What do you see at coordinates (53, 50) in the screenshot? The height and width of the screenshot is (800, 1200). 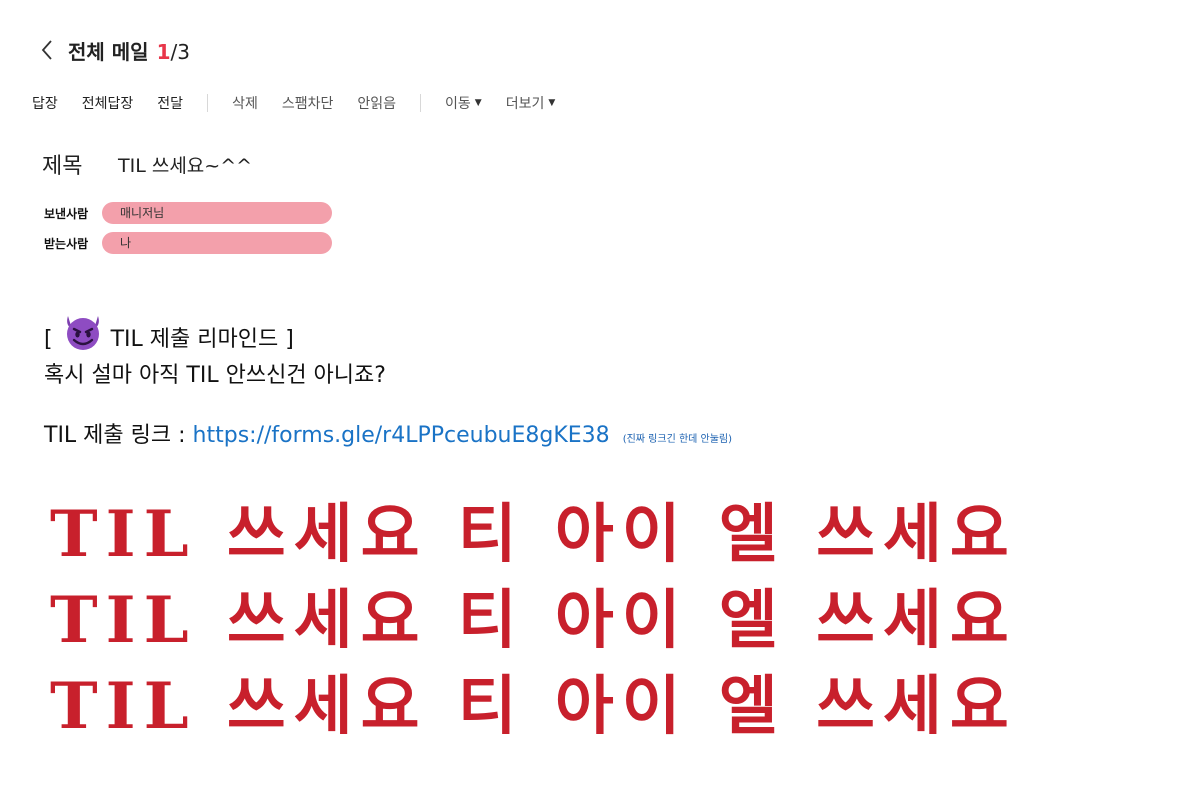 I see `chevron-left-icon` at bounding box center [53, 50].